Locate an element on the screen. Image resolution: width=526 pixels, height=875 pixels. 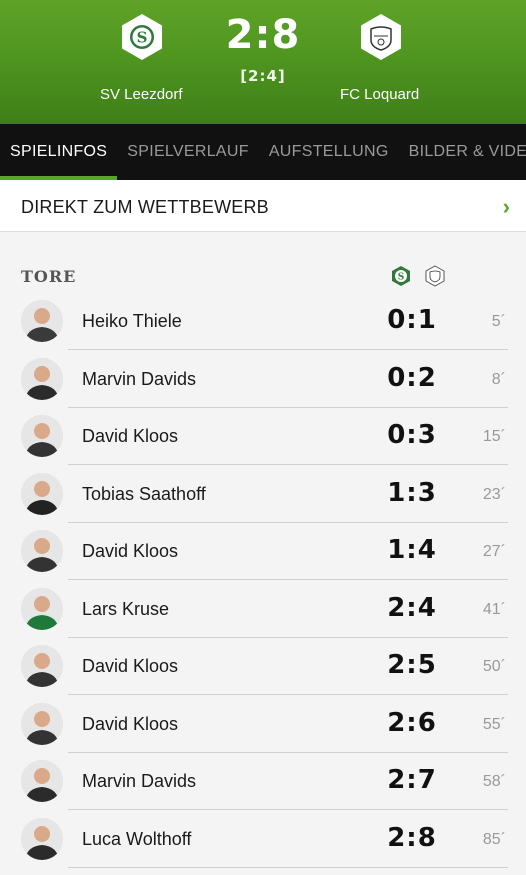
goal-row: Tobias Saathoff 1:3 23´ is located at coordinates (263, 494).